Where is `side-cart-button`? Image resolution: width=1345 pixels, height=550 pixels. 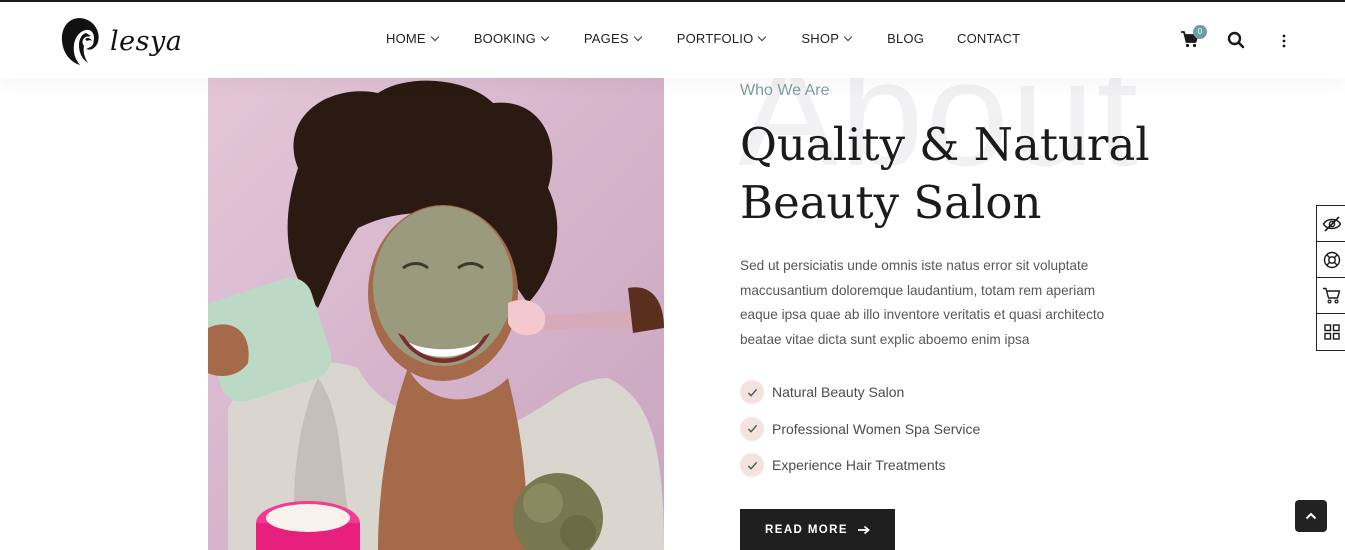
side-cart-button is located at coordinates (1331, 296).